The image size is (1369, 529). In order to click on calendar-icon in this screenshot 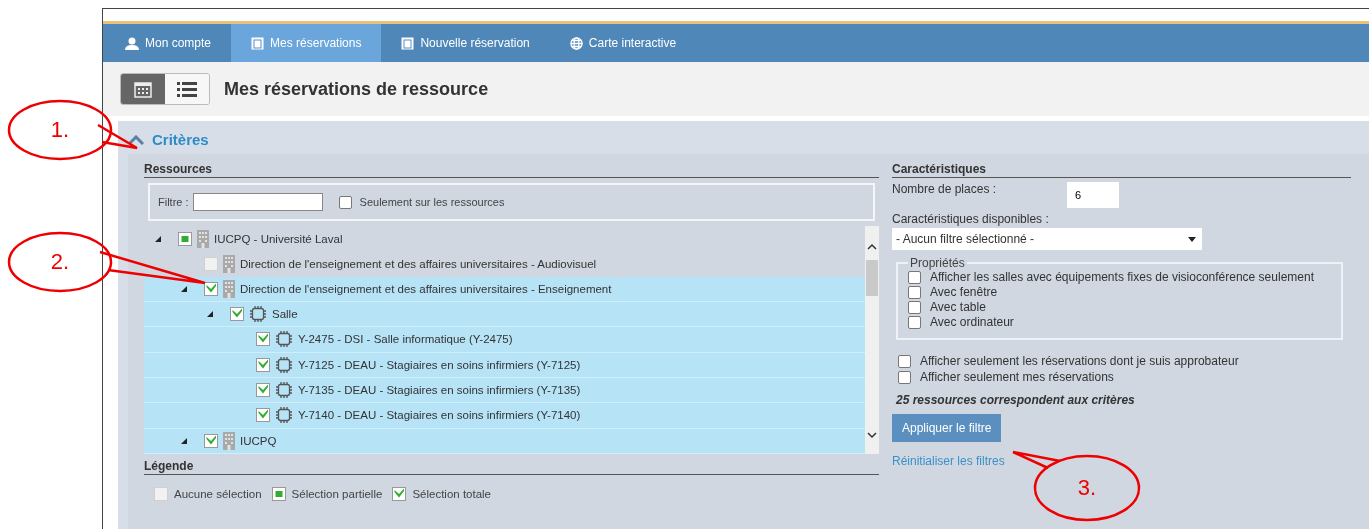, I will do `click(143, 89)`.